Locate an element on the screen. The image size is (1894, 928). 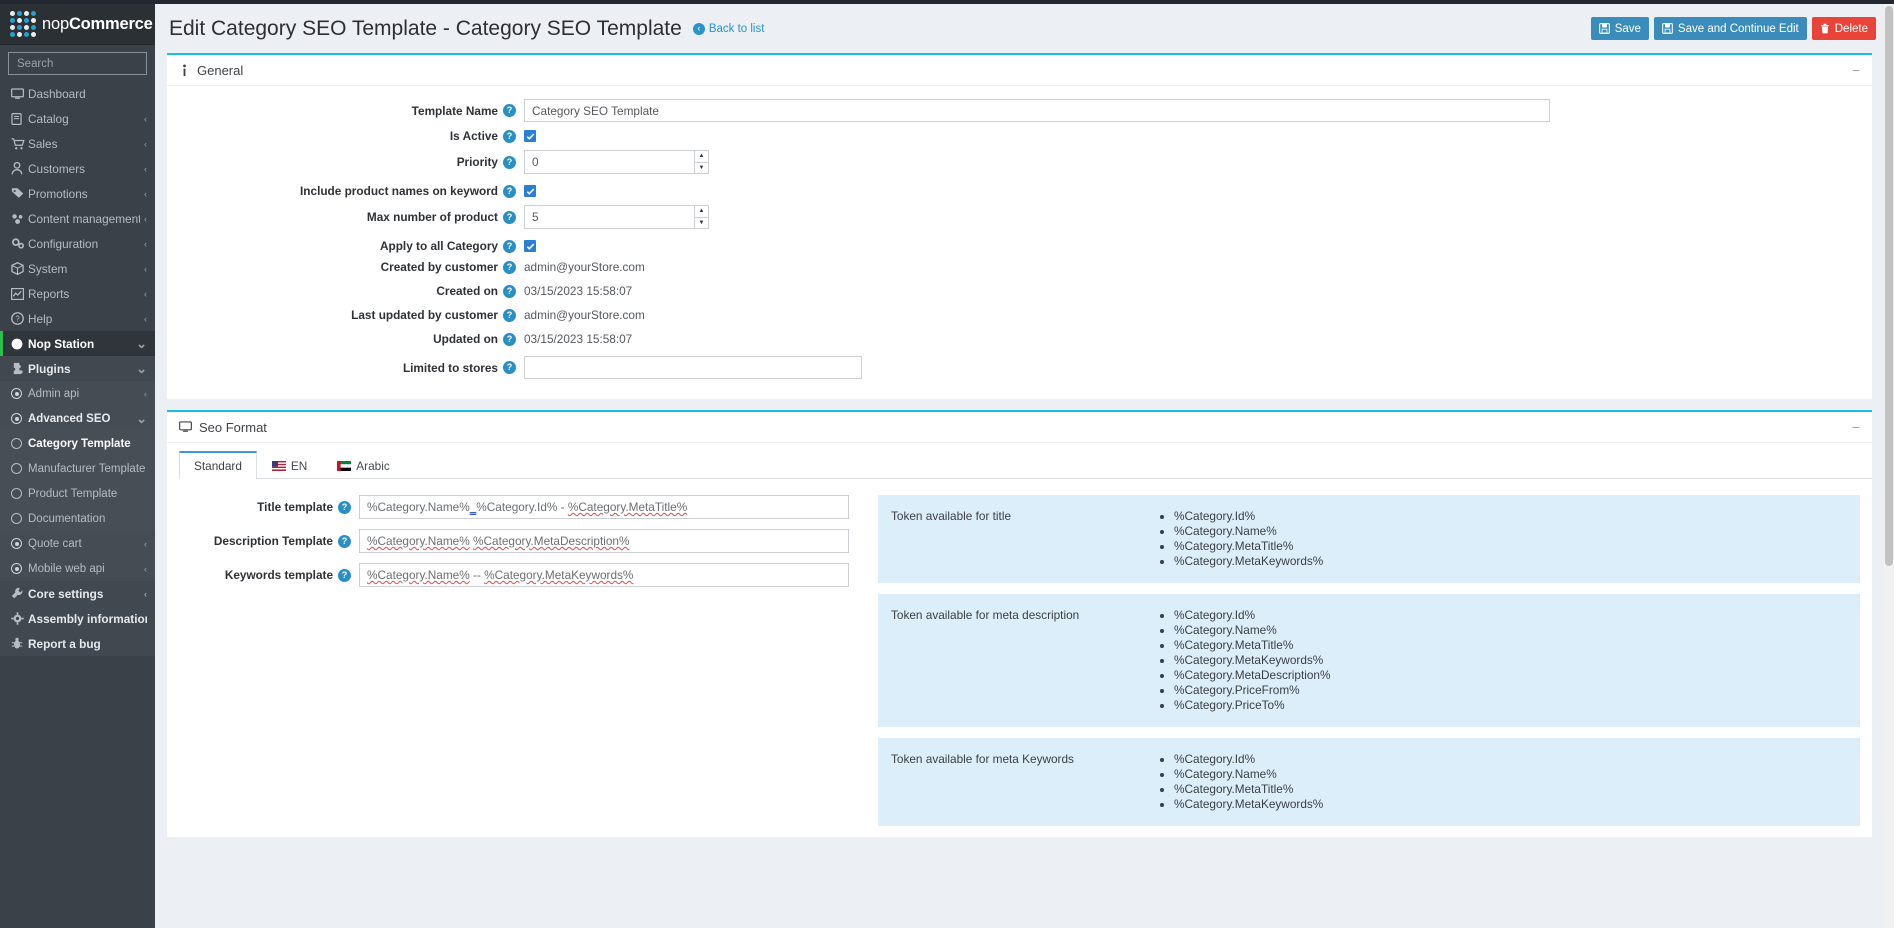
save-button: Save is located at coordinates (1619, 28).